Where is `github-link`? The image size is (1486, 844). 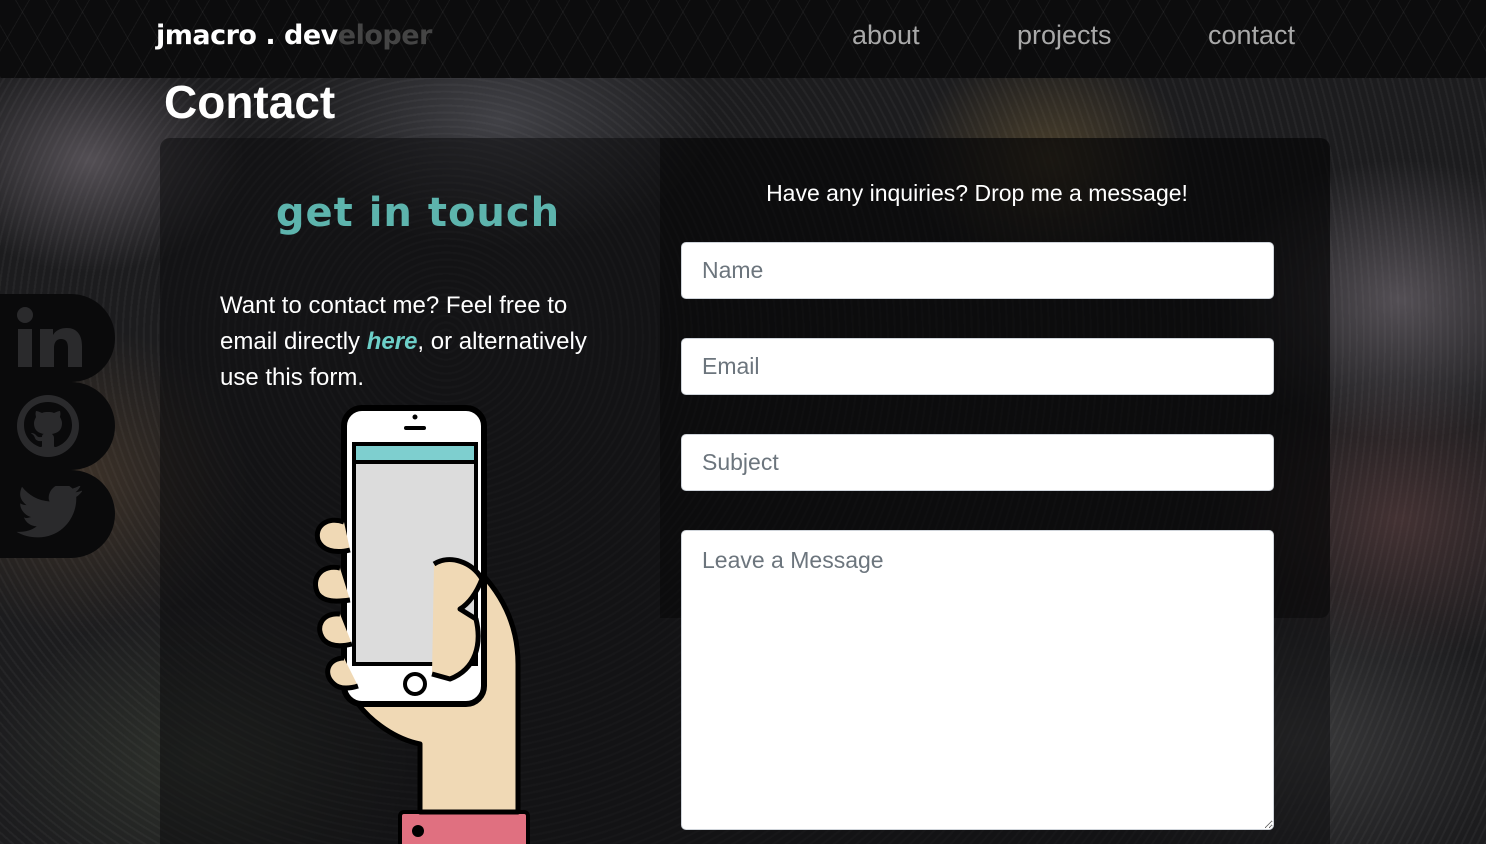
github-link is located at coordinates (57, 426).